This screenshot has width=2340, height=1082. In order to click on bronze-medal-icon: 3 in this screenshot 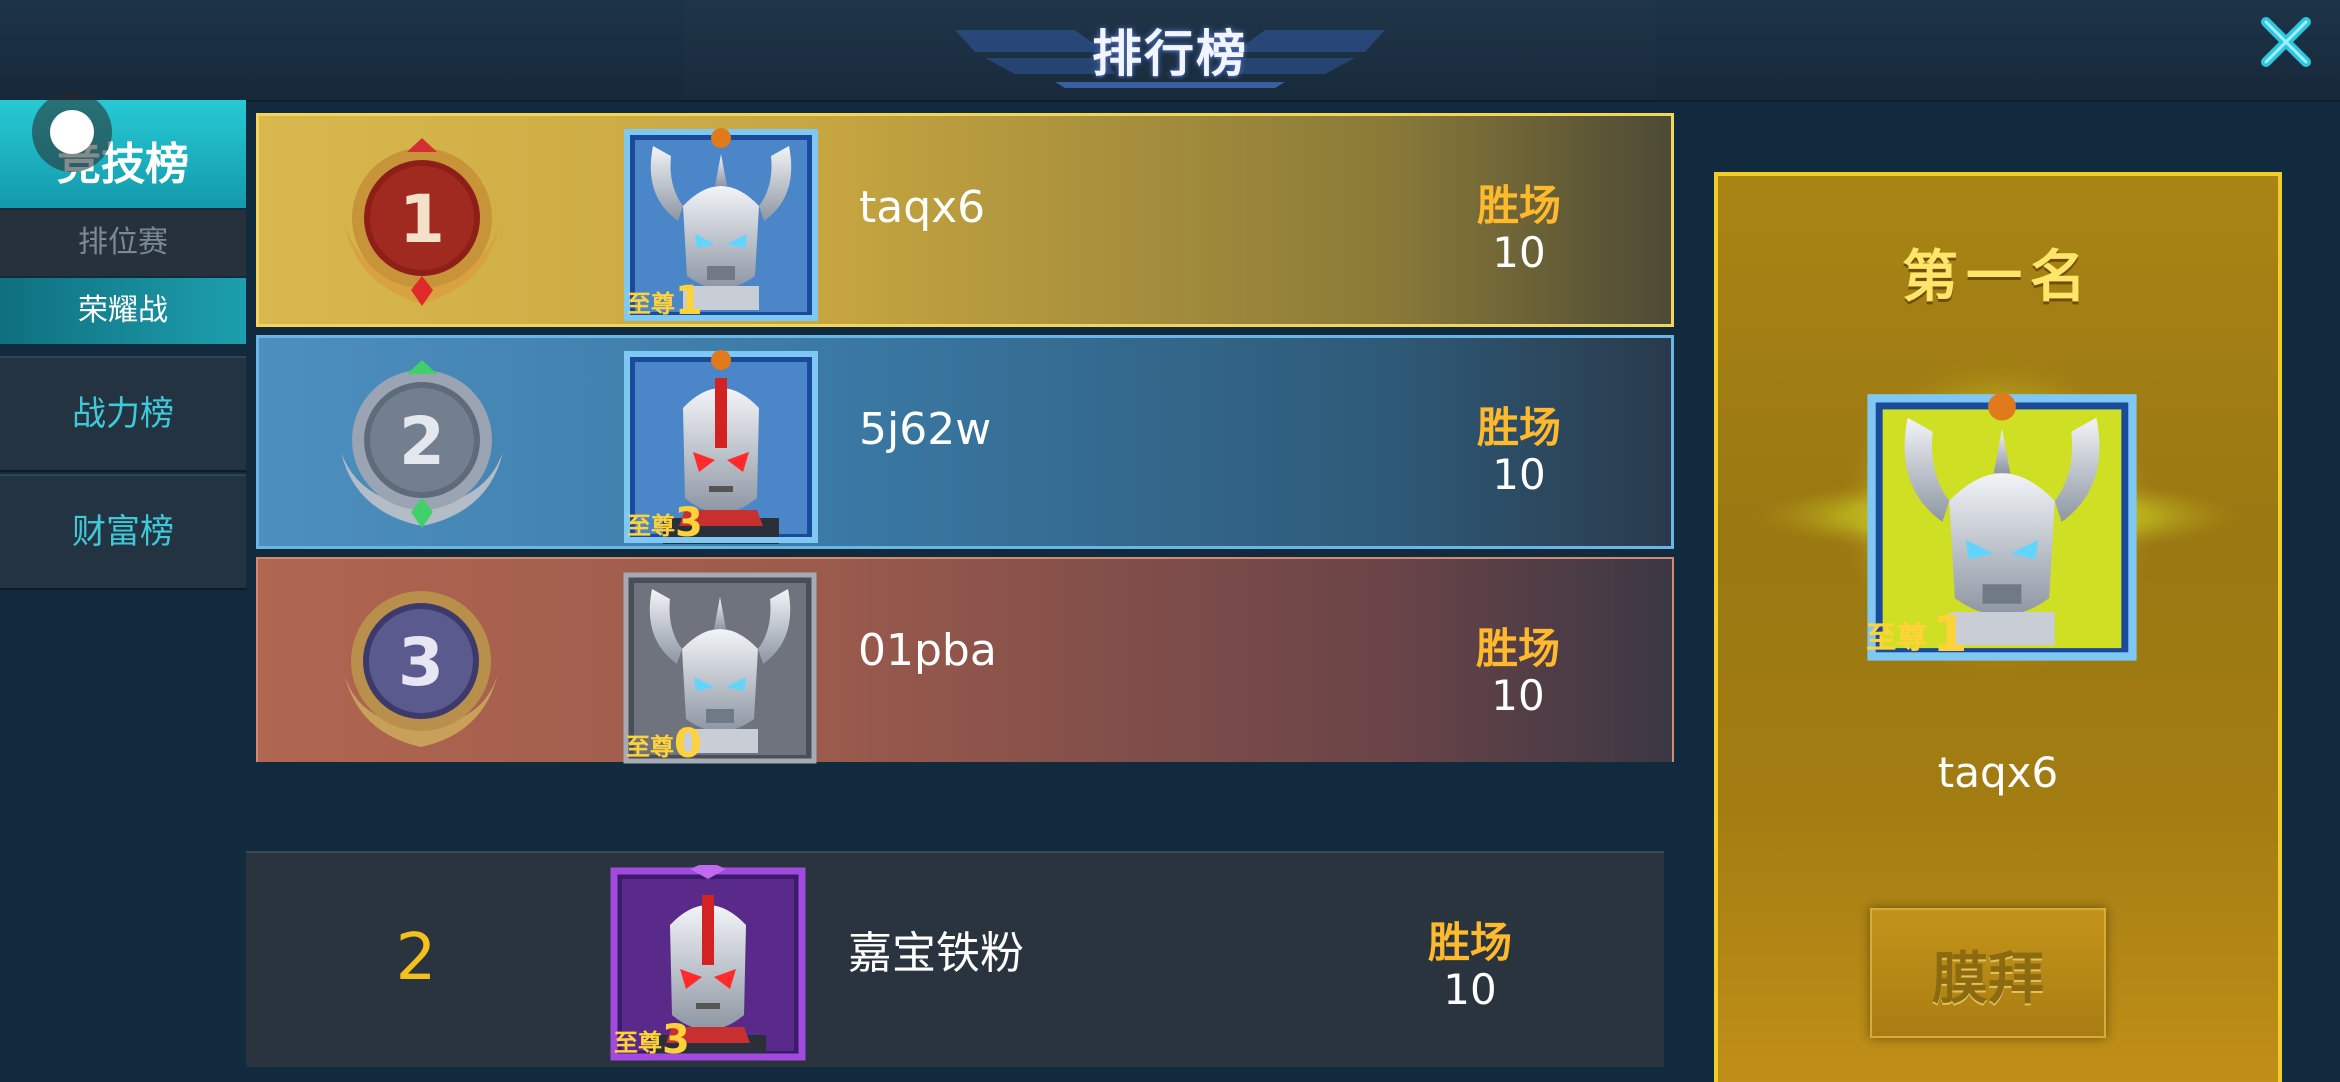, I will do `click(421, 669)`.